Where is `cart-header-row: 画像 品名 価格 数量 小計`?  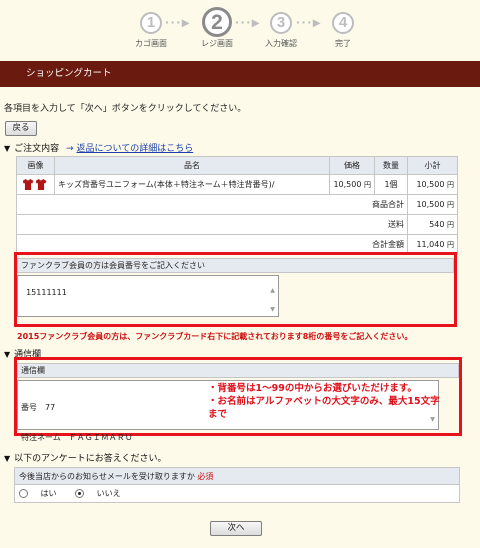
cart-header-row: 画像 品名 価格 数量 小計 is located at coordinates (237, 165).